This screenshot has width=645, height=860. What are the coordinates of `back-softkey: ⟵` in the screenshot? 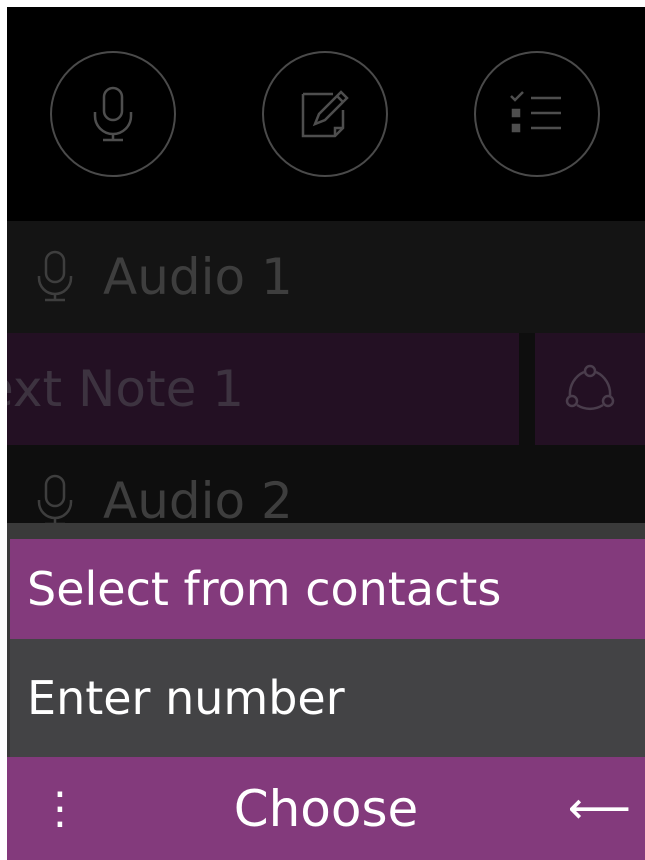 It's located at (599, 808).